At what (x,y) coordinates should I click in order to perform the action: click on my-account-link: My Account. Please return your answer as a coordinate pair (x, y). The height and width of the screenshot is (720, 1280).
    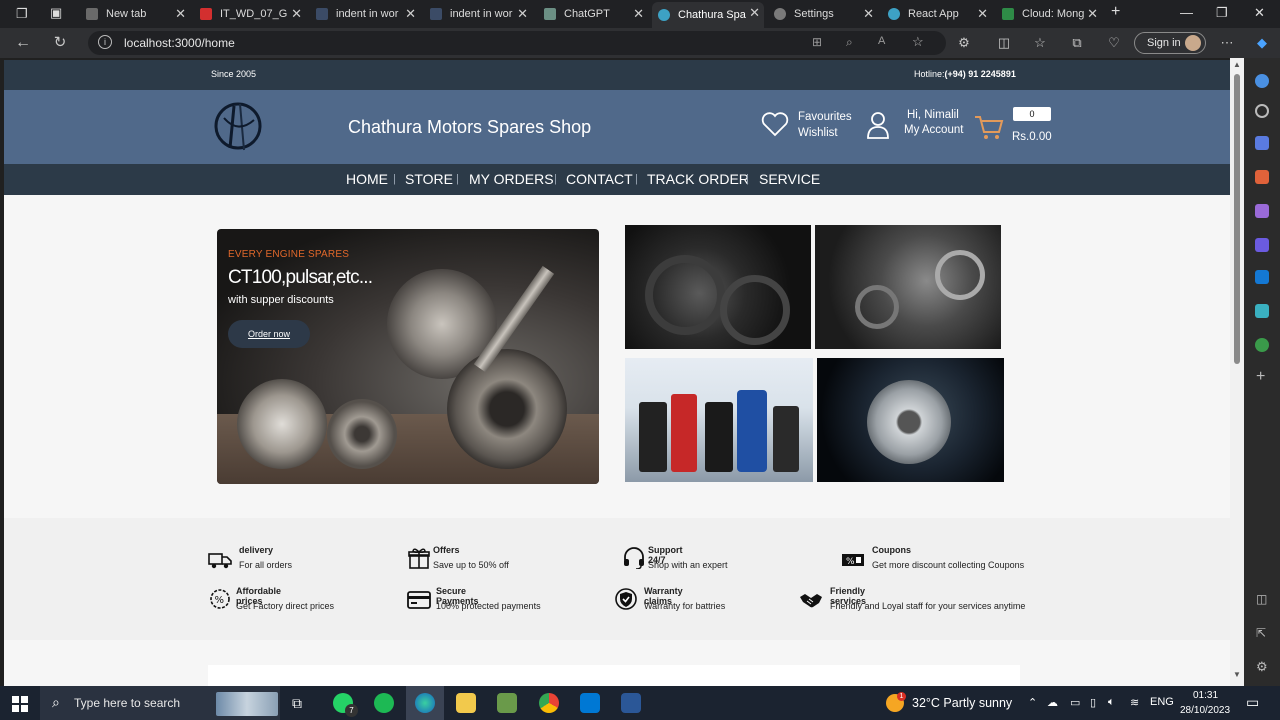
    Looking at the image, I should click on (933, 130).